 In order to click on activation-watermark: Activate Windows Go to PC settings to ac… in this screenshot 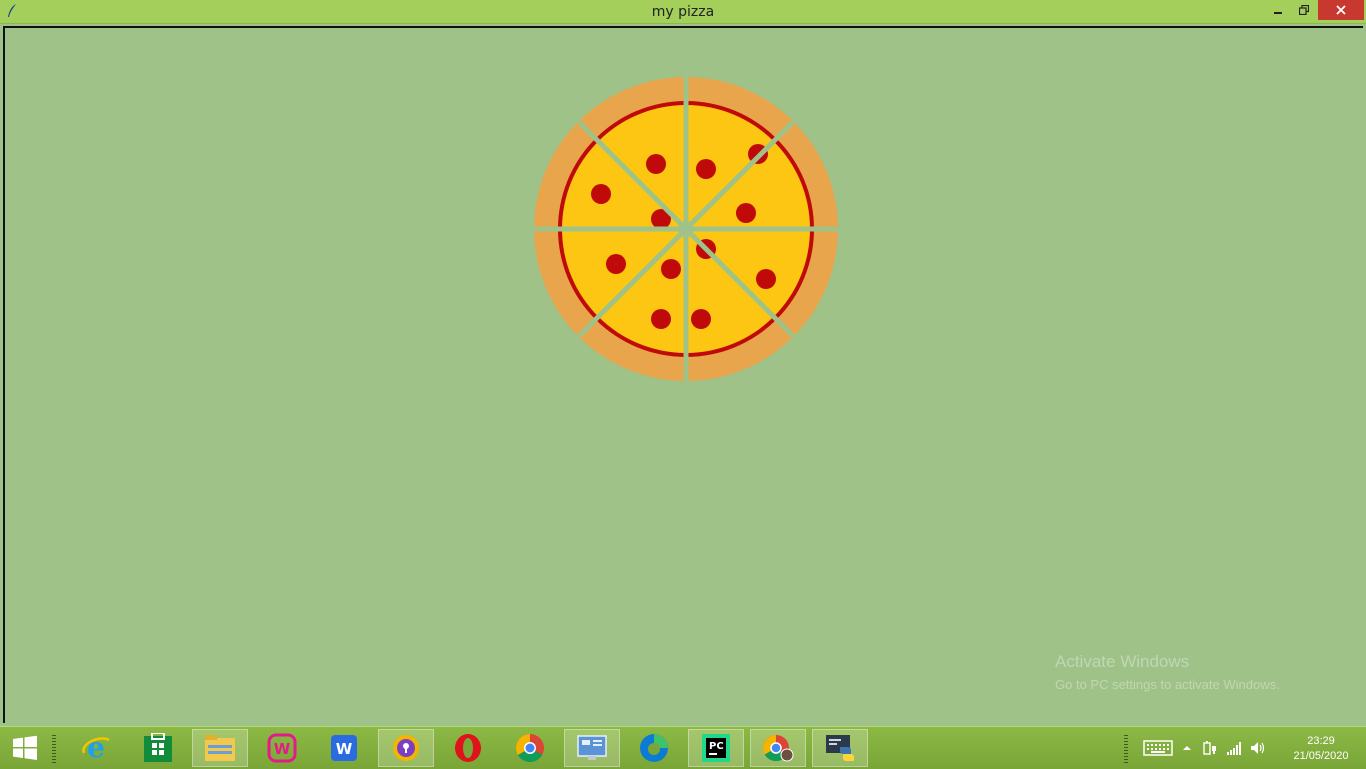, I will do `click(1167, 672)`.